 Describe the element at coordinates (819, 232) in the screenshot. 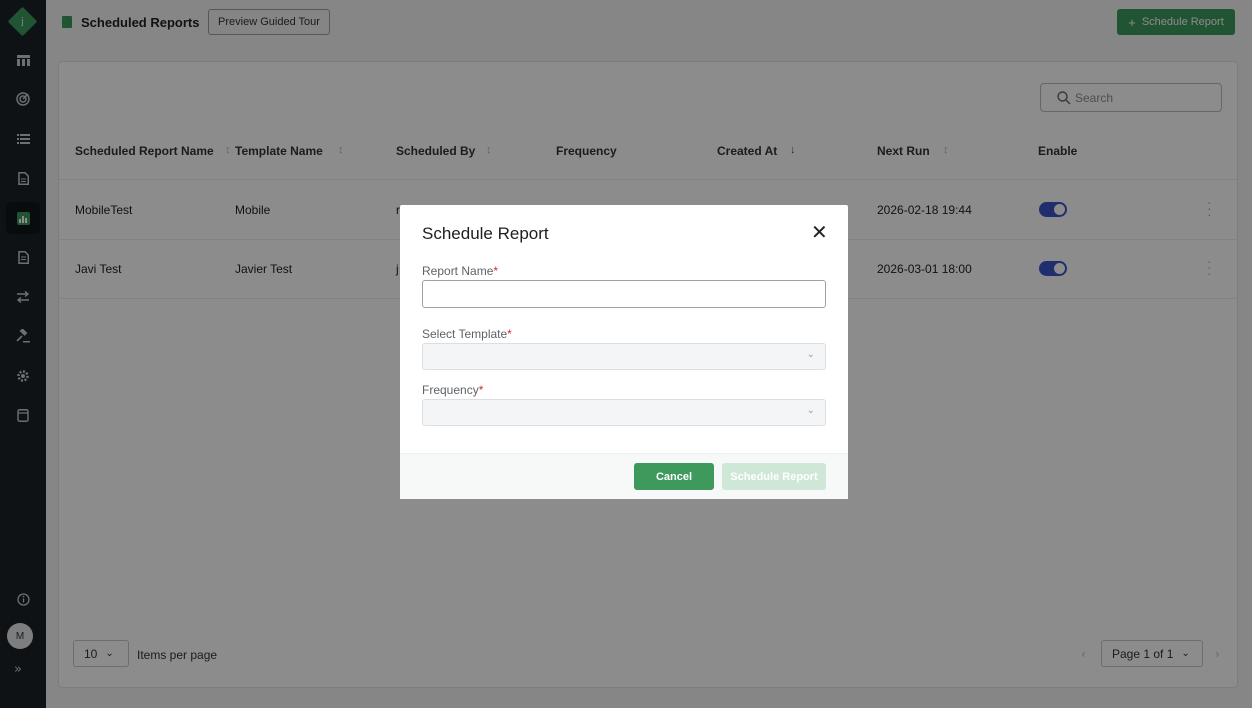

I see `close-icon: ✕` at that location.